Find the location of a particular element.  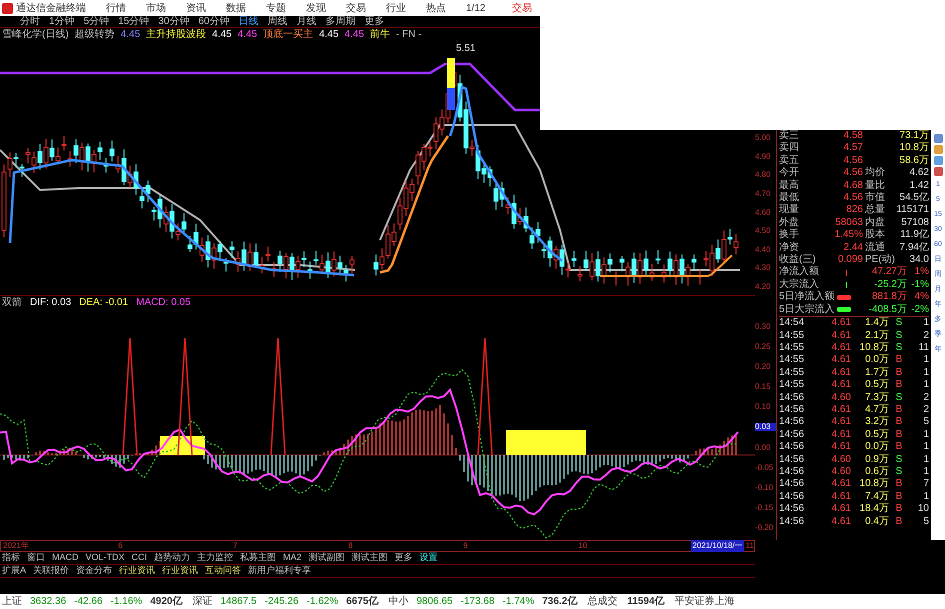

price-axis-label: 5.00 is located at coordinates (763, 138).